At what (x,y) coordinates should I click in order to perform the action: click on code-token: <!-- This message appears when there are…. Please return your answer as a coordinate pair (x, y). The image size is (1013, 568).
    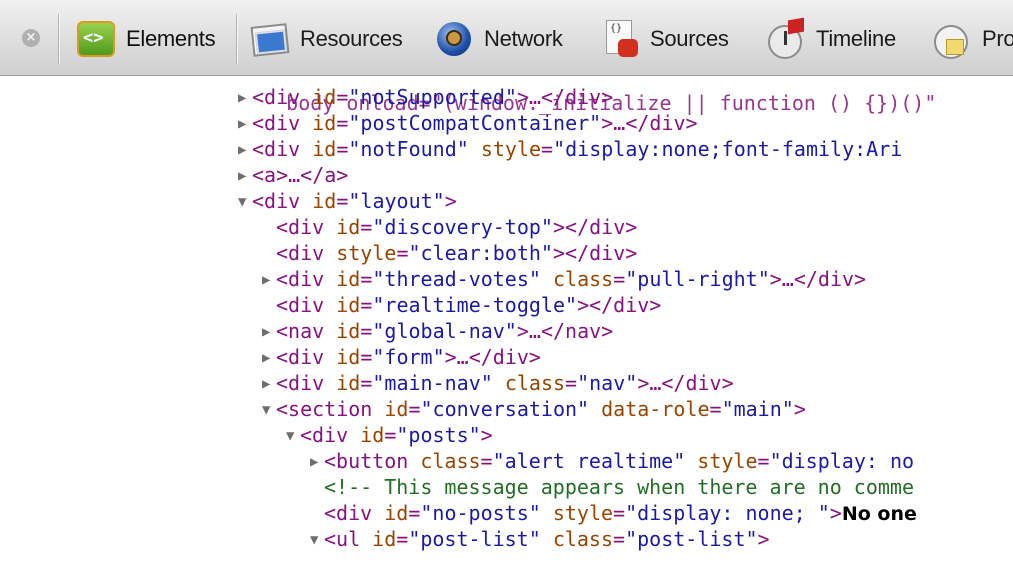
    Looking at the image, I should click on (619, 487).